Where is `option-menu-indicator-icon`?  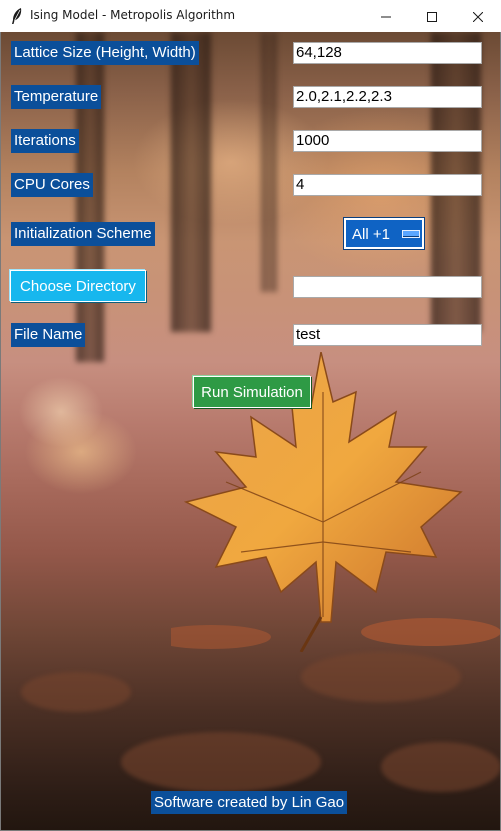
option-menu-indicator-icon is located at coordinates (411, 234).